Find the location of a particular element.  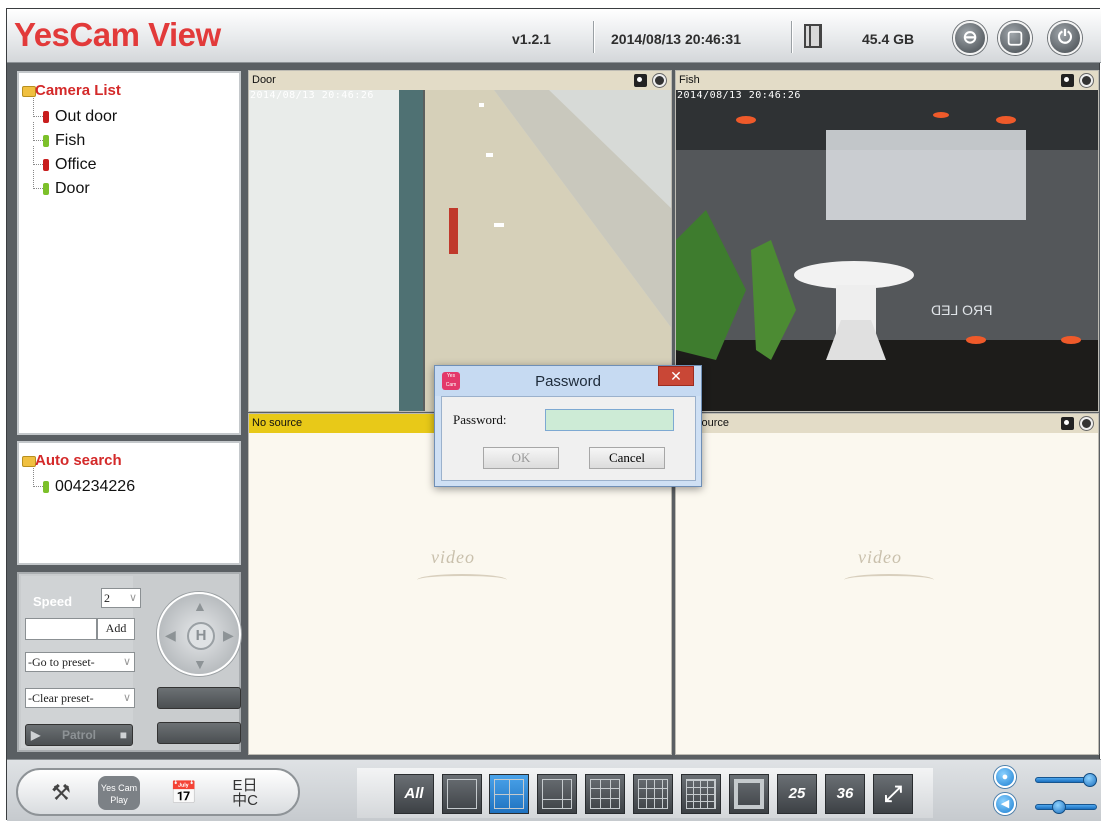

auto-search-item-label: 004234226 is located at coordinates (95, 486).